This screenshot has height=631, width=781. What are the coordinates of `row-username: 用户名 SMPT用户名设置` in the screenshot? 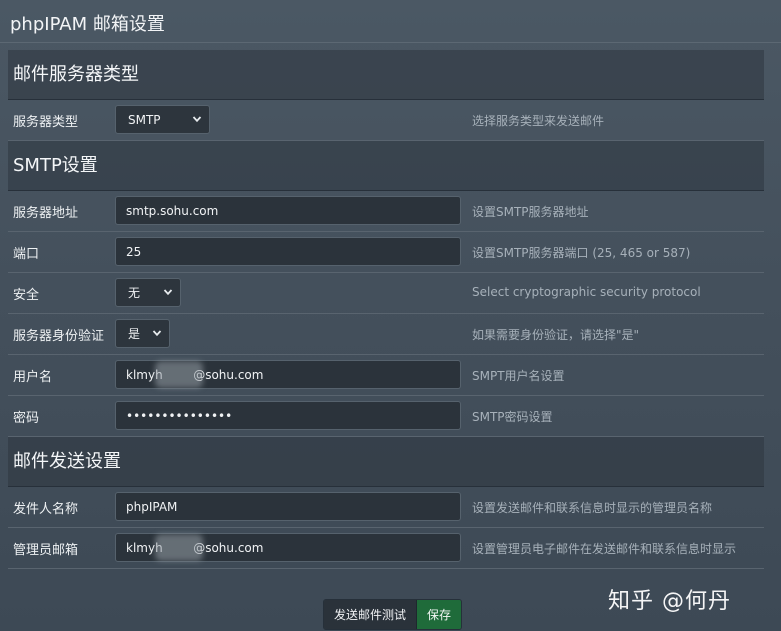 It's located at (386, 375).